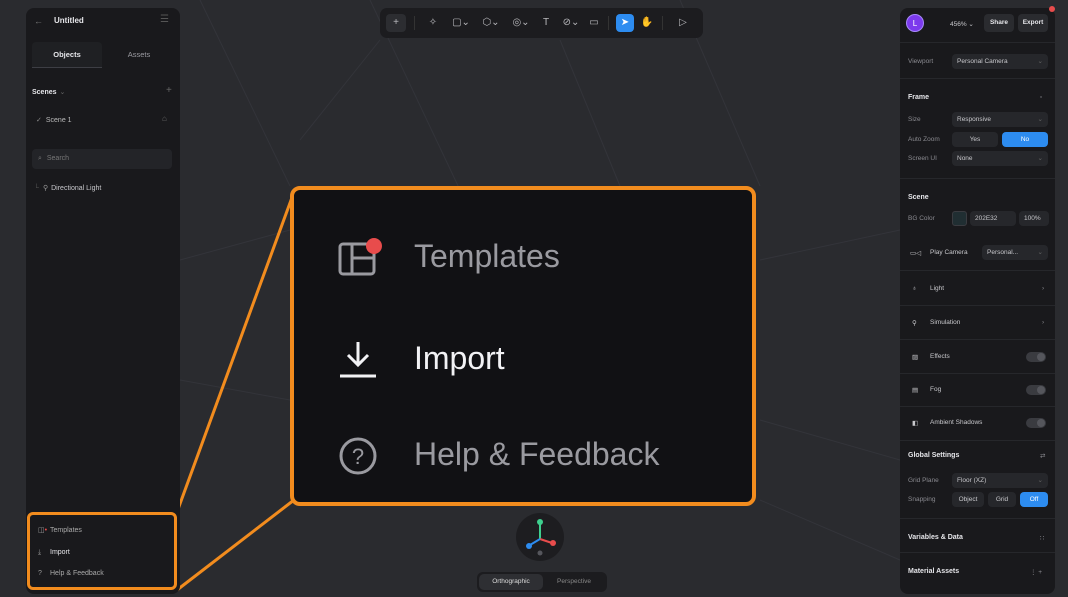 The image size is (1068, 597). I want to click on tree-item-directional-light: └ ⚲ Directional Light, so click(67, 188).